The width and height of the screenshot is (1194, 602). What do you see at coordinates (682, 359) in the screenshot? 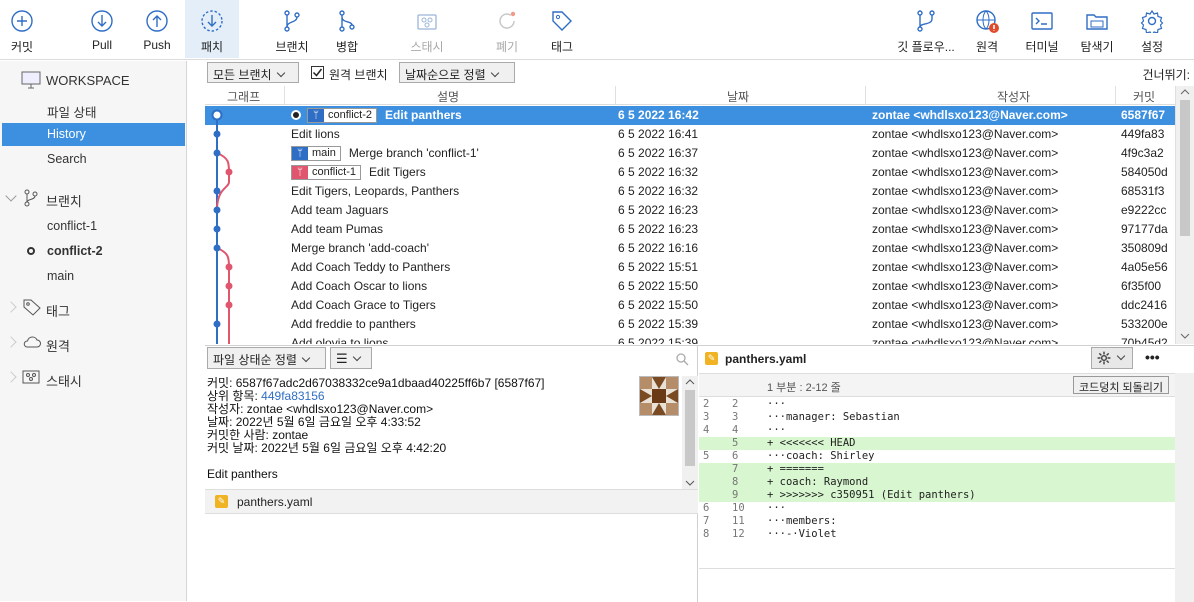
I see `search-icon` at bounding box center [682, 359].